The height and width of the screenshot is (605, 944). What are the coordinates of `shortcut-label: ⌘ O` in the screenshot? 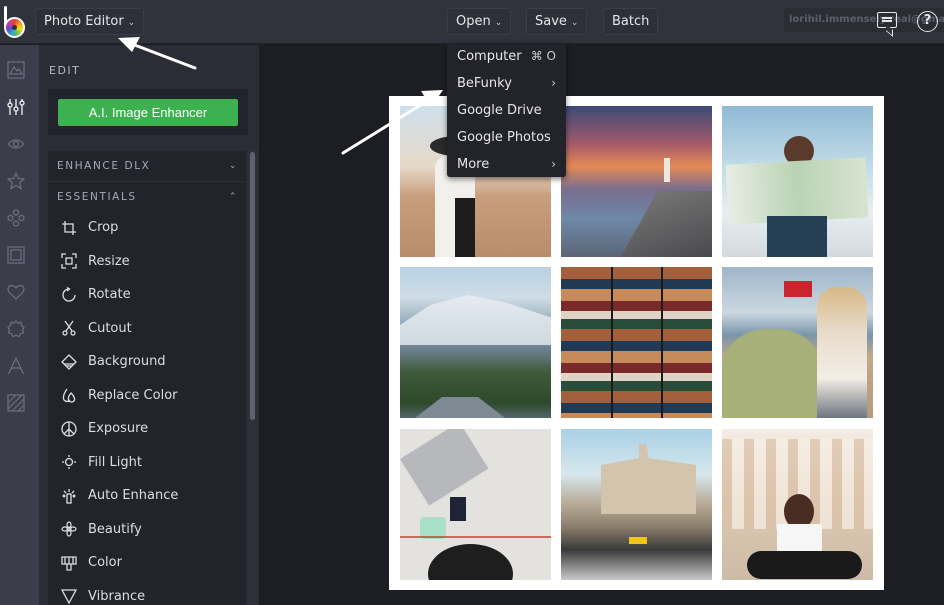 It's located at (543, 56).